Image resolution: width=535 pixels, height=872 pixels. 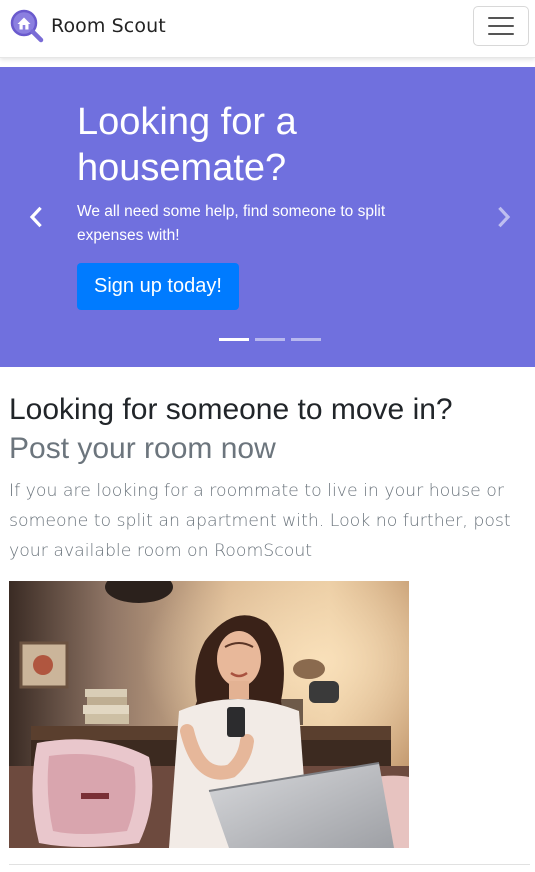 I want to click on carousel-indicators, so click(x=270, y=339).